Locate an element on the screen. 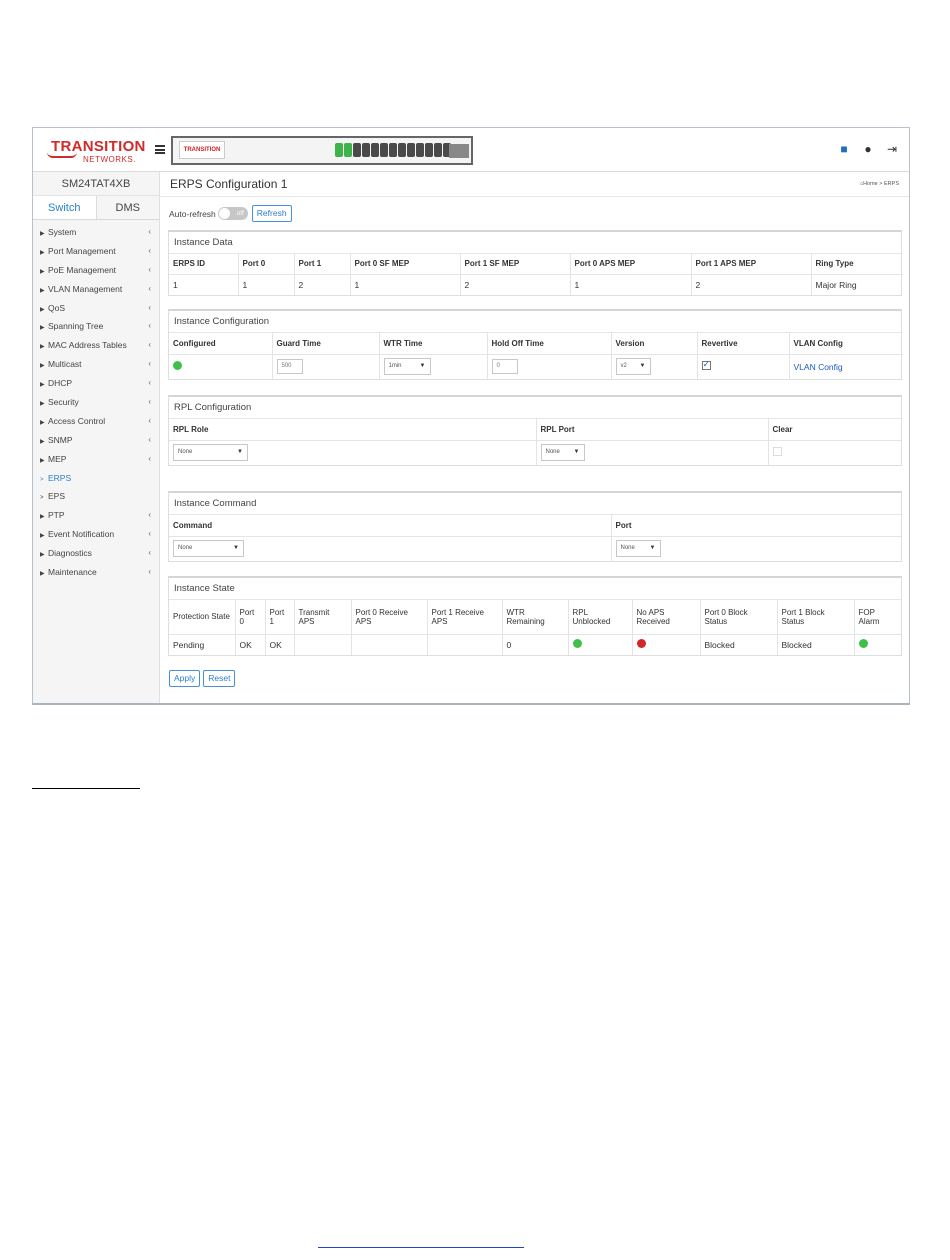 The width and height of the screenshot is (950, 1260). column-header: Revertive is located at coordinates (743, 344).